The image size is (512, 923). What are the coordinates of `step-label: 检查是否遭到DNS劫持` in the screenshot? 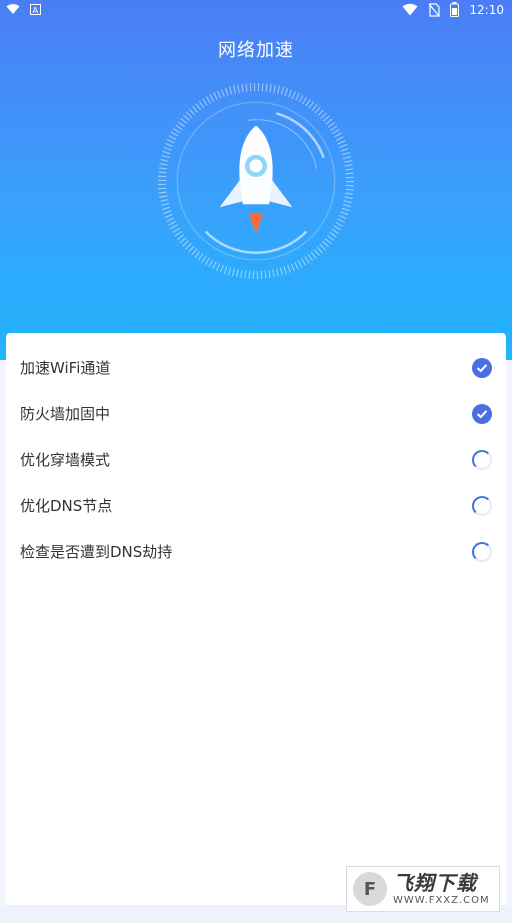 It's located at (96, 552).